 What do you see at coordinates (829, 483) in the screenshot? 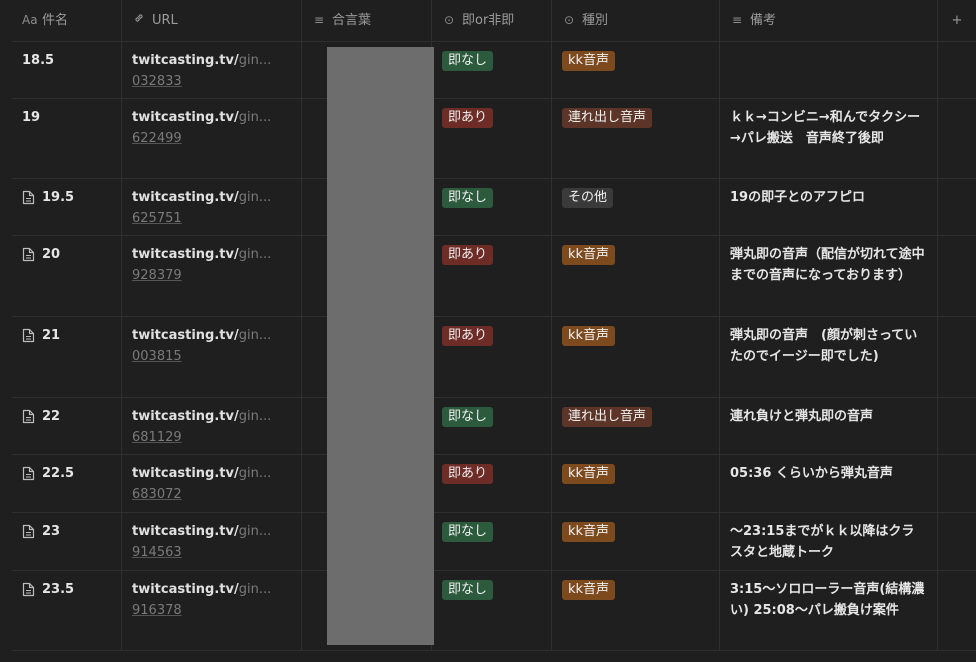
I see `note-cell: 05:36 くらいから弾丸音声` at bounding box center [829, 483].